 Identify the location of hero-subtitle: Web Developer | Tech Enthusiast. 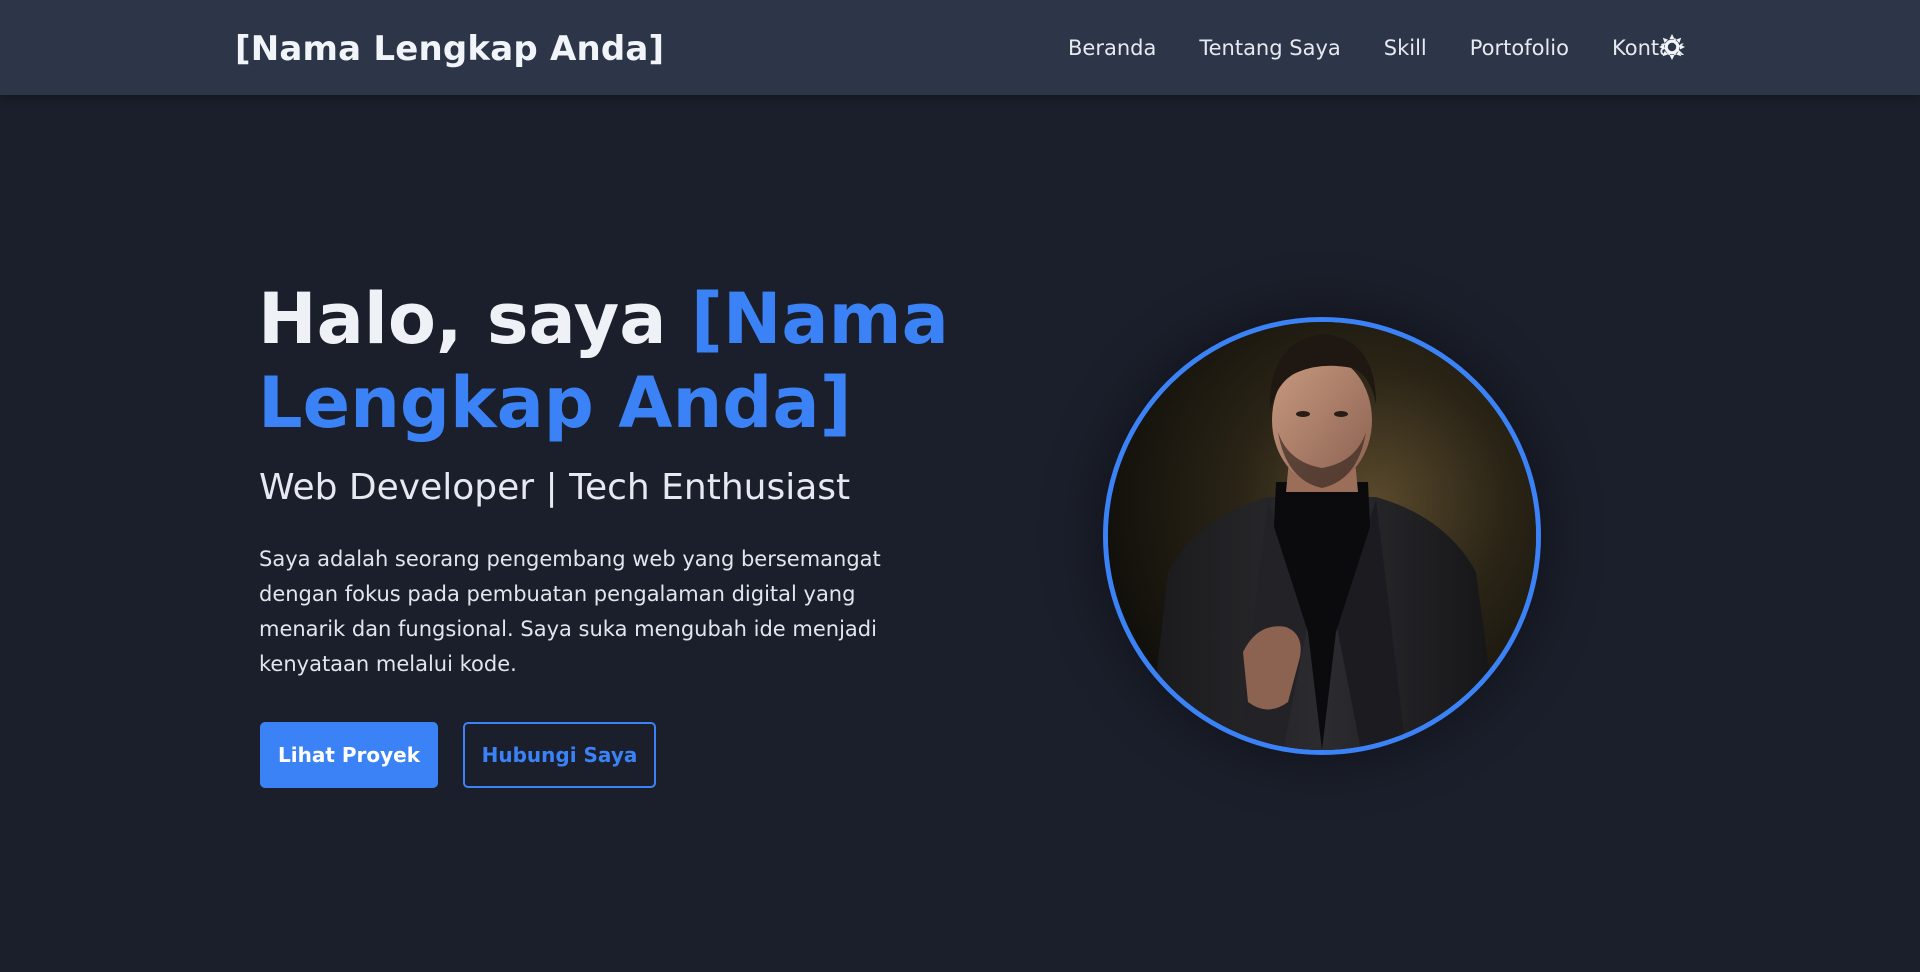
(555, 487).